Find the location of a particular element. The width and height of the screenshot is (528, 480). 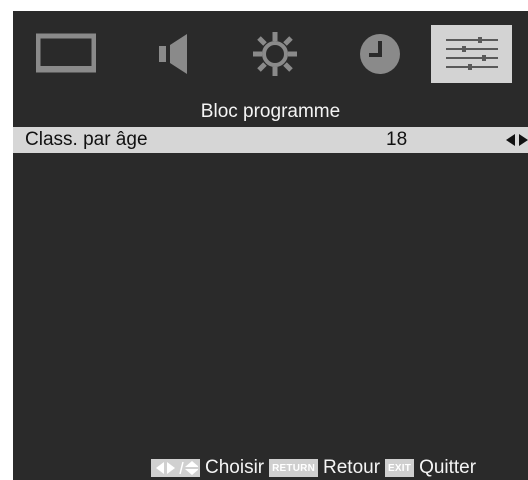

tab-options is located at coordinates (471, 54).